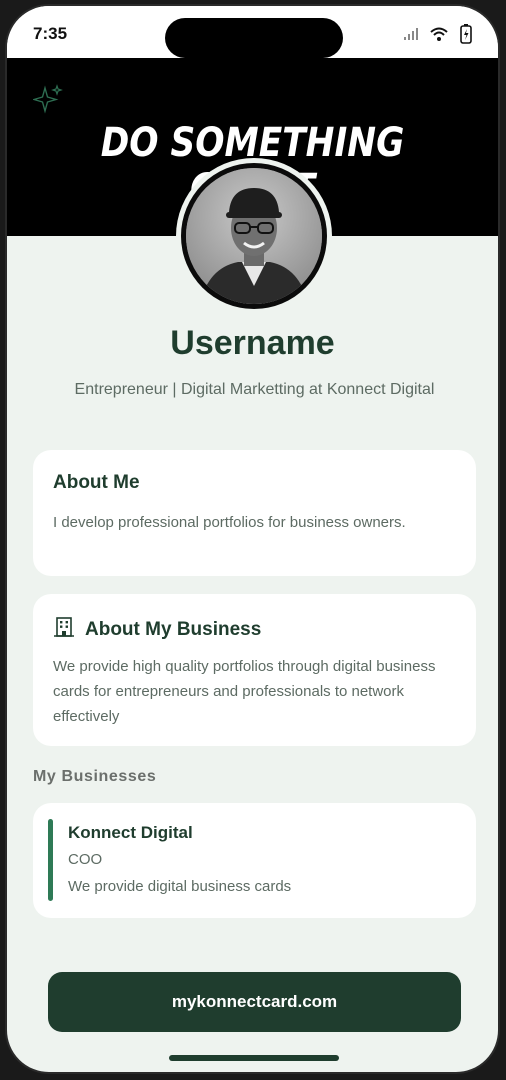 The image size is (506, 1080). What do you see at coordinates (173, 629) in the screenshot?
I see `about-business-title: About My Business` at bounding box center [173, 629].